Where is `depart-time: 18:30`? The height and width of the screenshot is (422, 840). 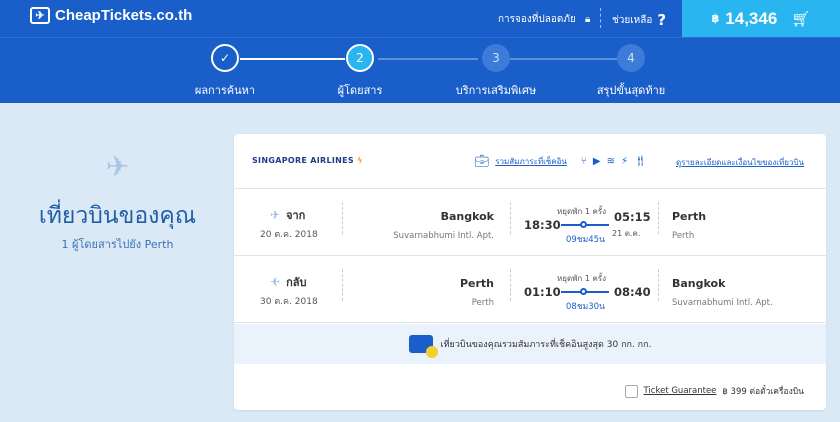 depart-time: 18:30 is located at coordinates (542, 225).